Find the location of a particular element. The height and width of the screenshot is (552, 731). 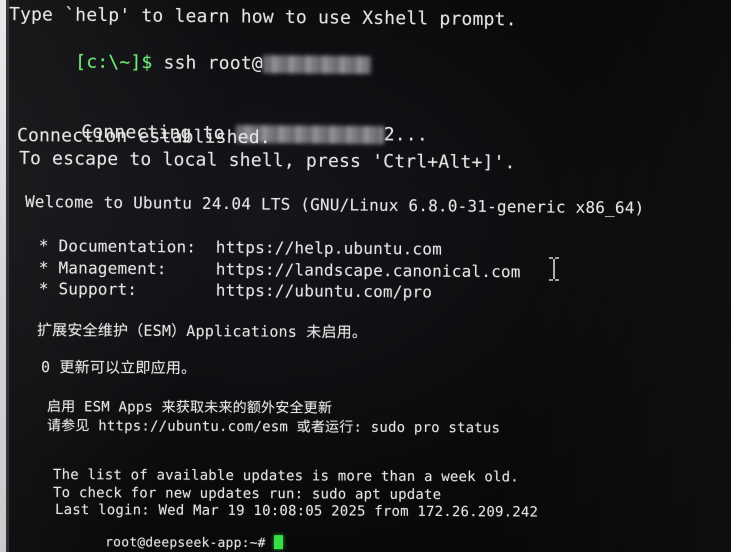

ssh-command: ssh root@ is located at coordinates (207, 63).